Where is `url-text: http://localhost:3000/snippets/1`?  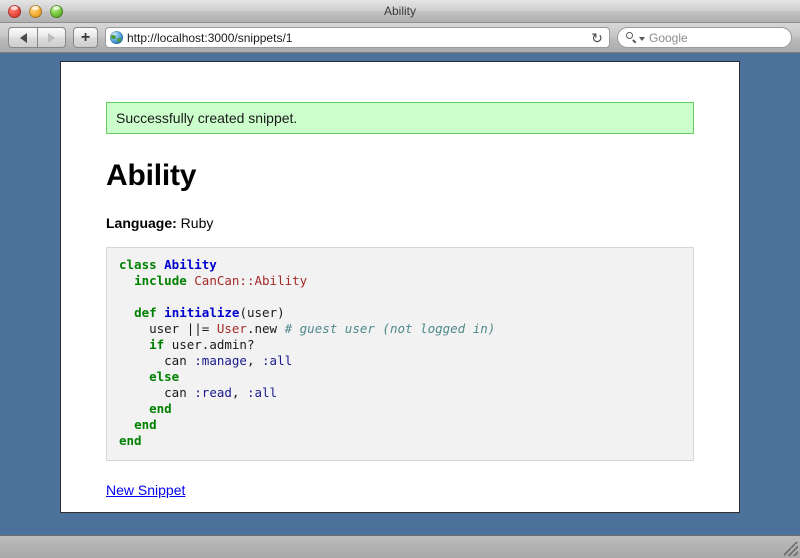 url-text: http://localhost:3000/snippets/1 is located at coordinates (210, 37).